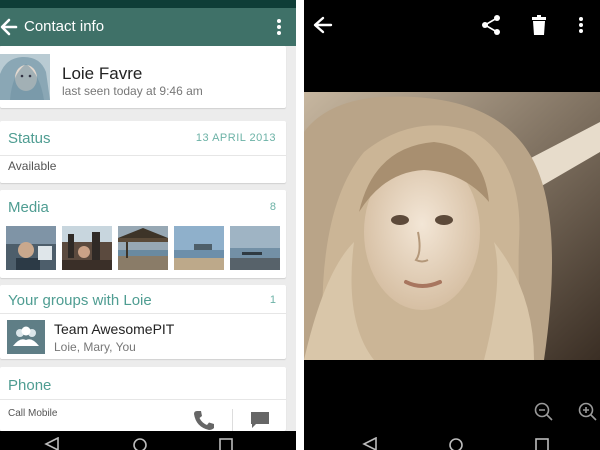 This screenshot has width=600, height=450. What do you see at coordinates (102, 73) in the screenshot?
I see `contact-name: Loie Favre` at bounding box center [102, 73].